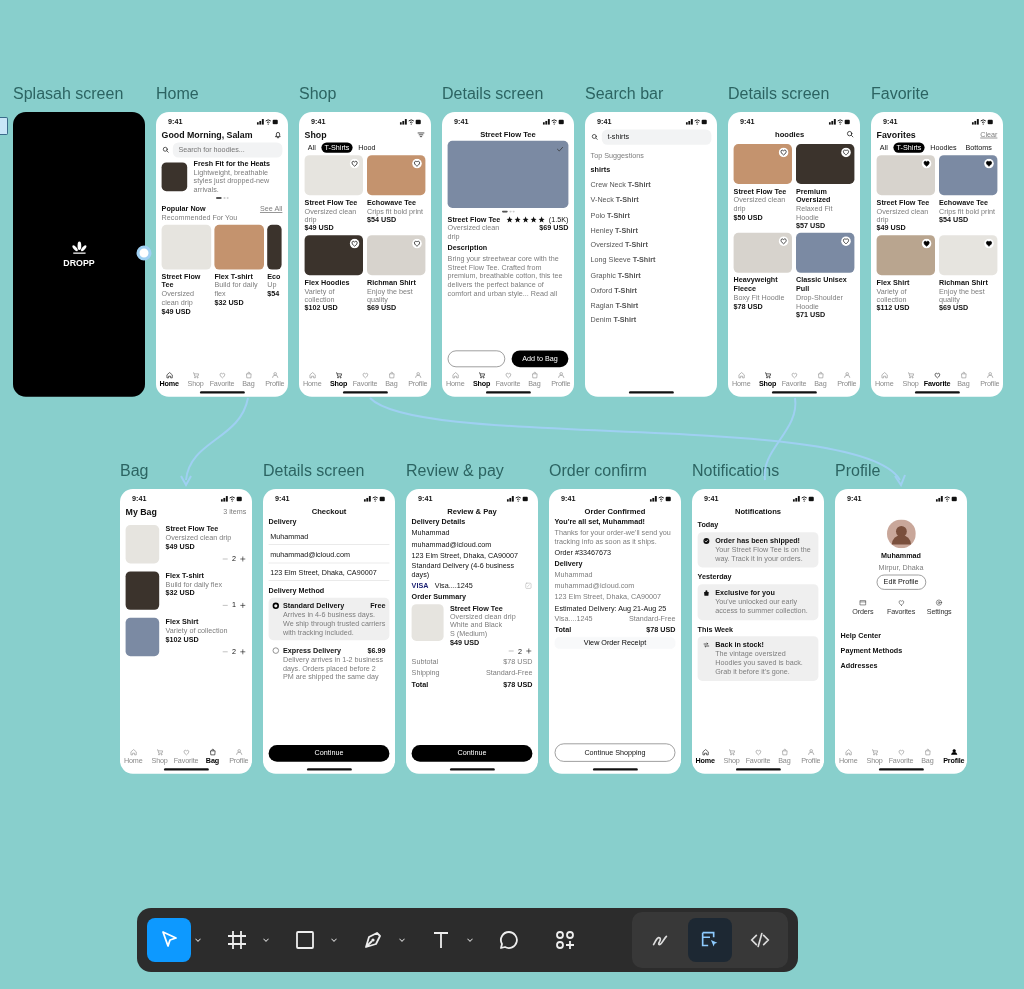 The width and height of the screenshot is (1024, 989). What do you see at coordinates (207, 134) in the screenshot?
I see `greeting: Good Morning, Salam` at bounding box center [207, 134].